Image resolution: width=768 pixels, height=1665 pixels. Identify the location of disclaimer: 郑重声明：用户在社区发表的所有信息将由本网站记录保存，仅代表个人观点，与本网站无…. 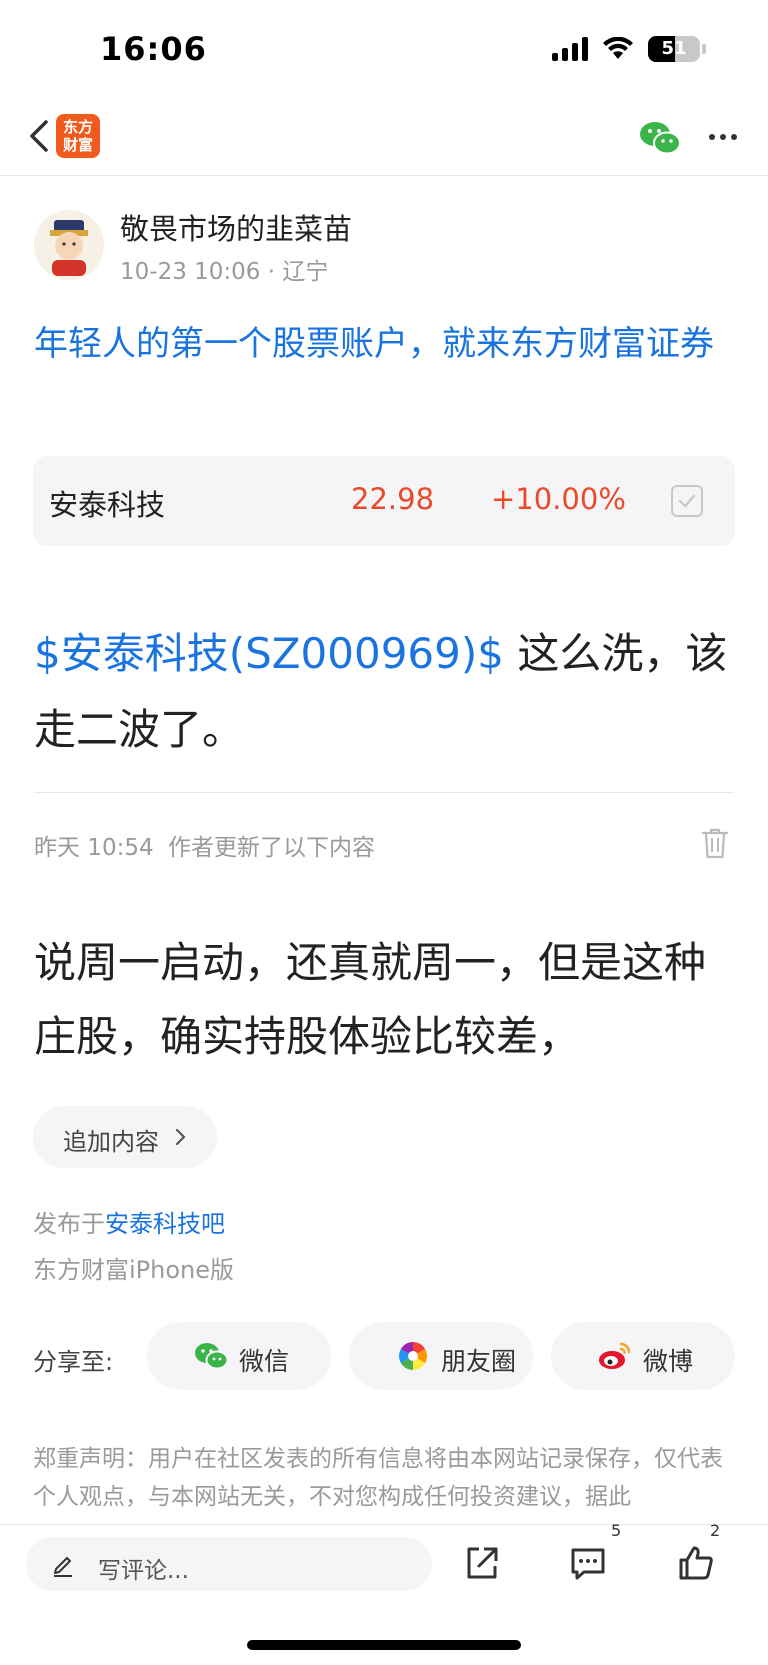
(378, 1478).